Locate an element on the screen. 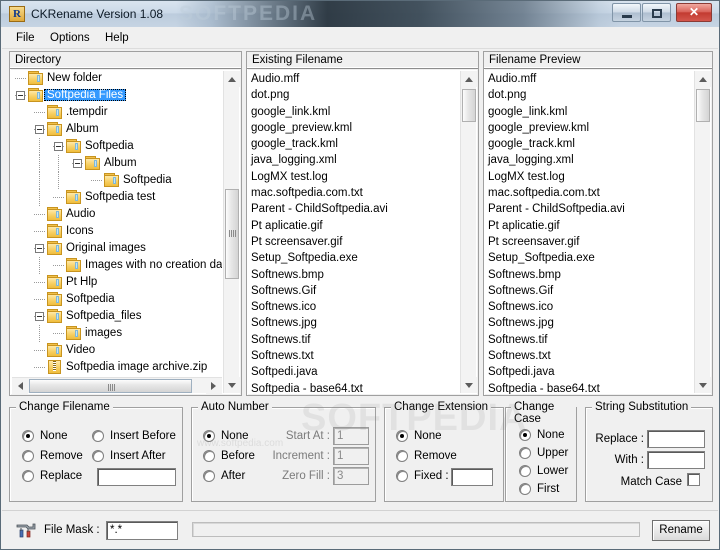 The height and width of the screenshot is (550, 720). tree-item: Softpedia Files is located at coordinates (116, 95).